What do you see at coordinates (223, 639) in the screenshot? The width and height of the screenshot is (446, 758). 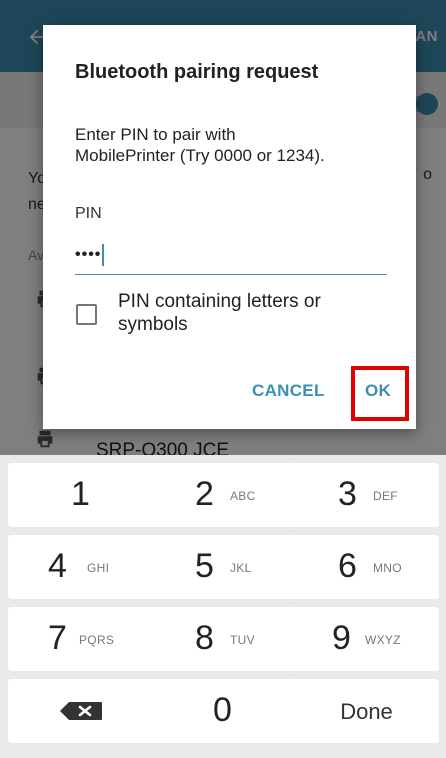 I see `key-8: 8 TUV` at bounding box center [223, 639].